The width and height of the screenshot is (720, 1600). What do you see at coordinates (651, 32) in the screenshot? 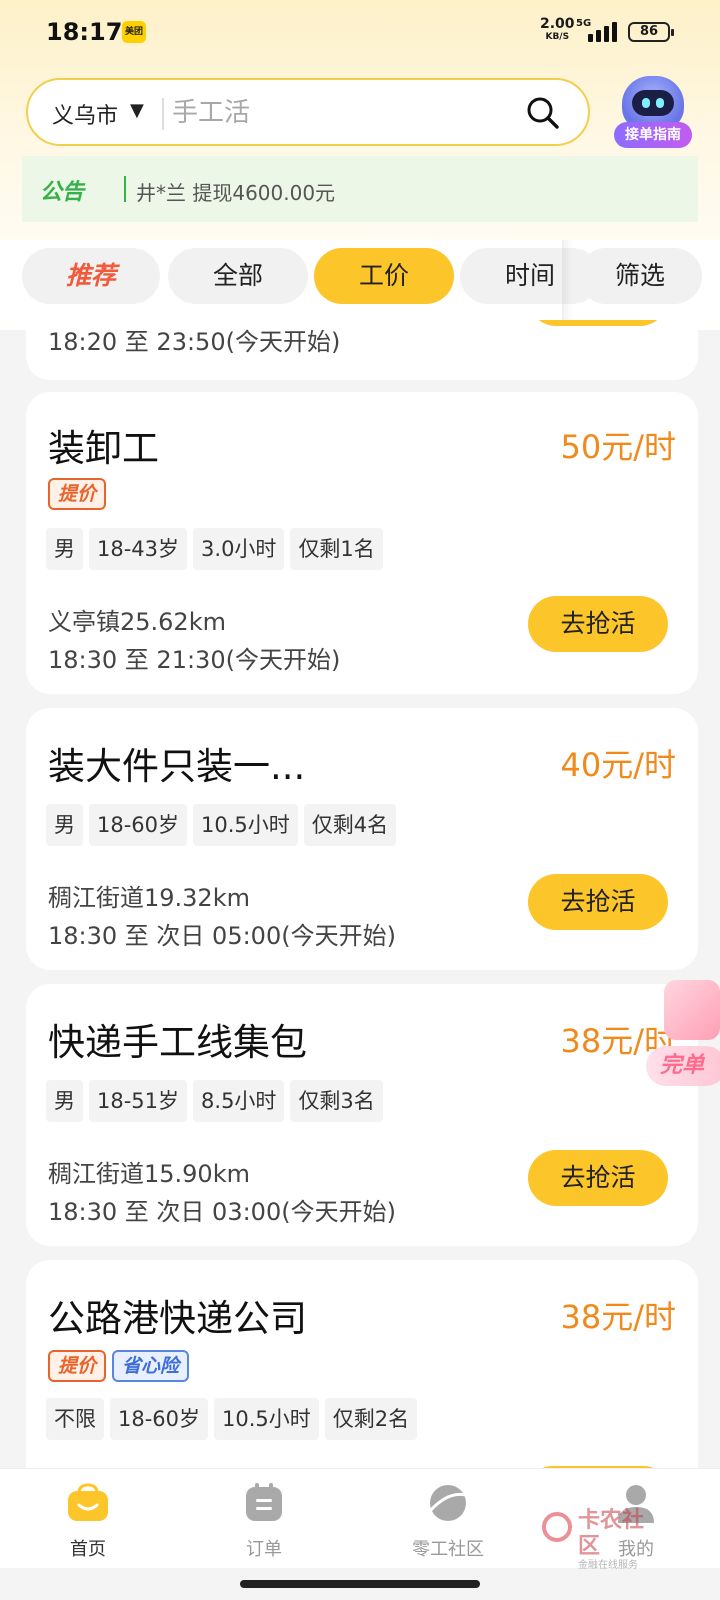
I see `battery-icon: 86` at bounding box center [651, 32].